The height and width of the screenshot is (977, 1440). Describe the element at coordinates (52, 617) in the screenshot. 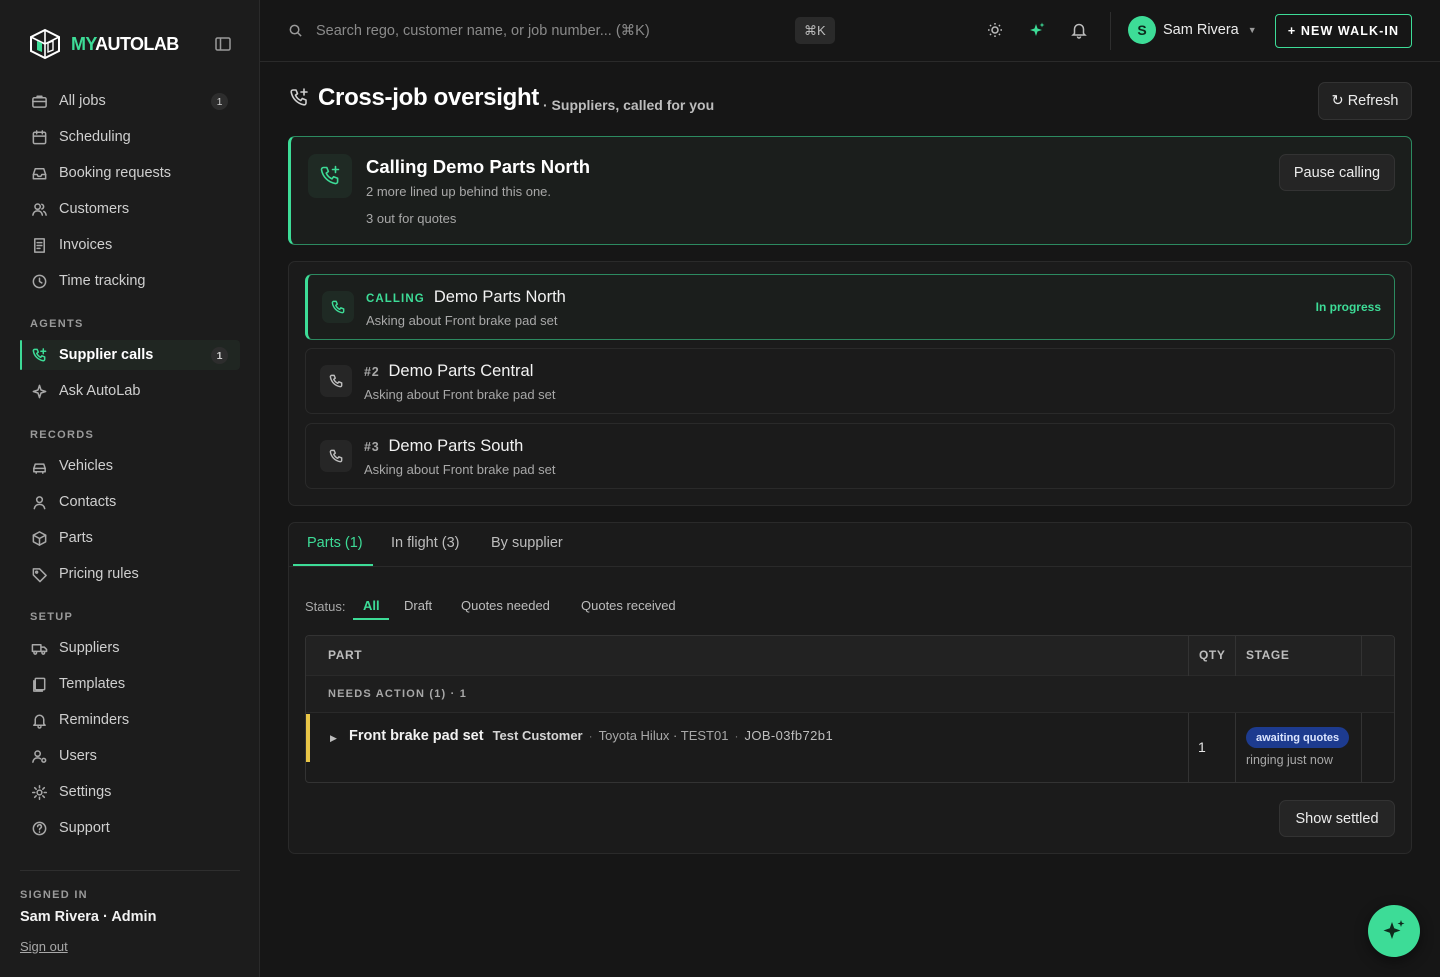

I see `nav-section-setup: SETUP` at that location.